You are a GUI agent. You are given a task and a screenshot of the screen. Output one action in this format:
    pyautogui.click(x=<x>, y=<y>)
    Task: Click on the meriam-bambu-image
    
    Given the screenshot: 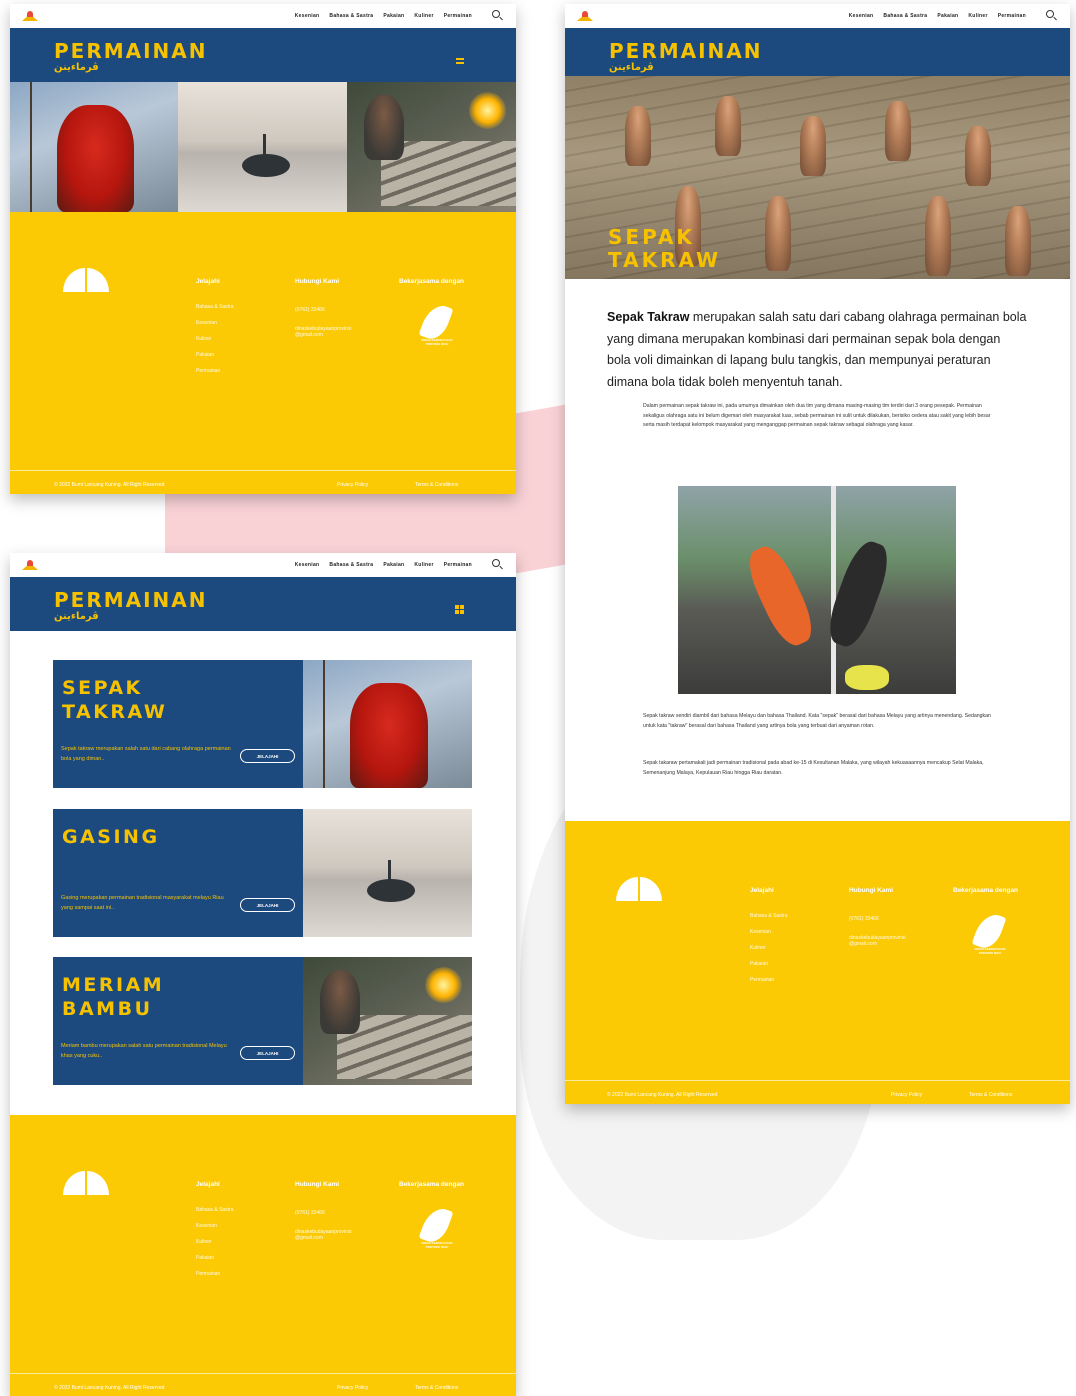 What is the action you would take?
    pyautogui.click(x=431, y=147)
    